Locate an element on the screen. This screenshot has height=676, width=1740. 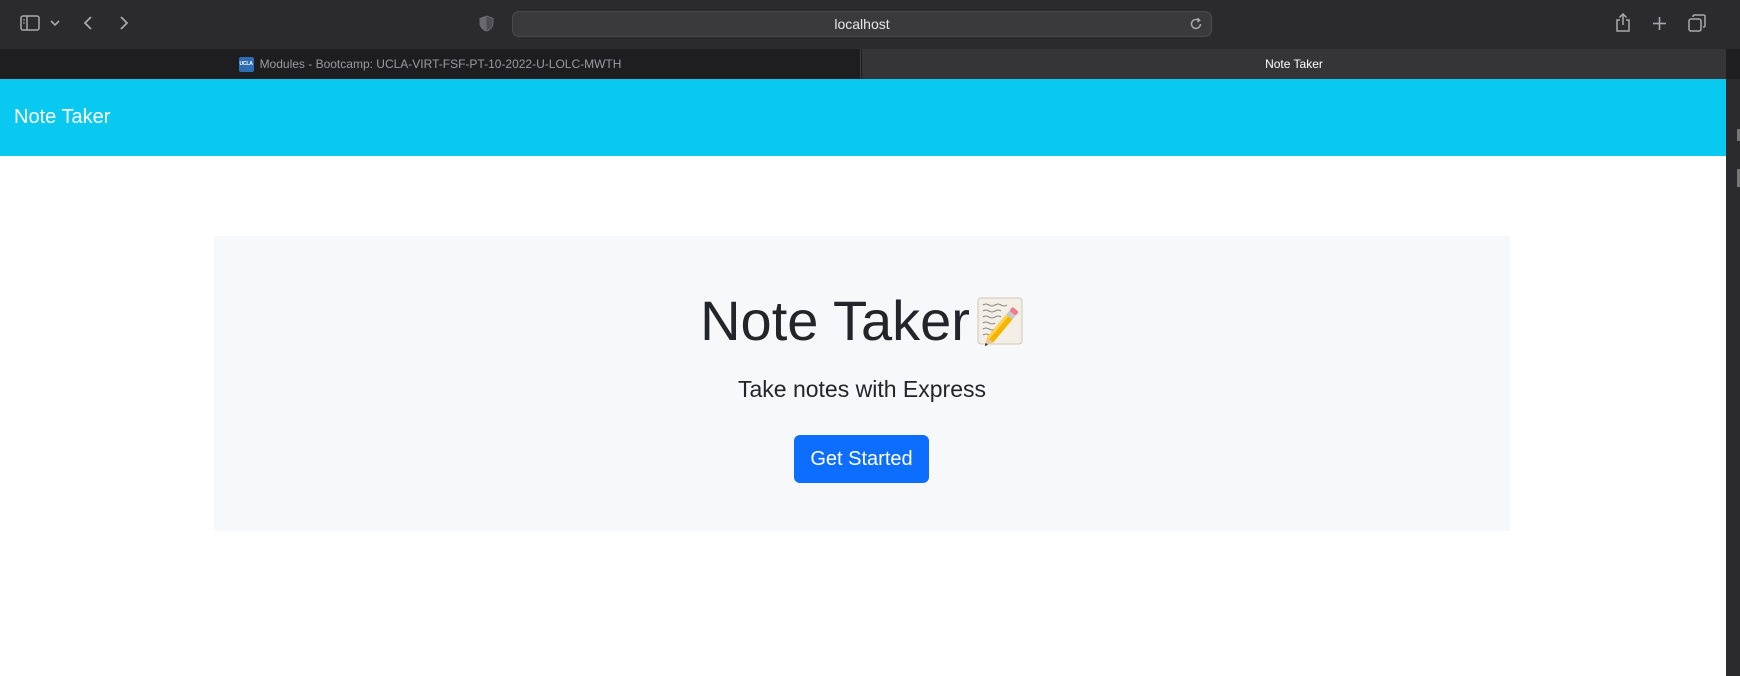
ucla-favicon-icon: UCLA is located at coordinates (246, 64).